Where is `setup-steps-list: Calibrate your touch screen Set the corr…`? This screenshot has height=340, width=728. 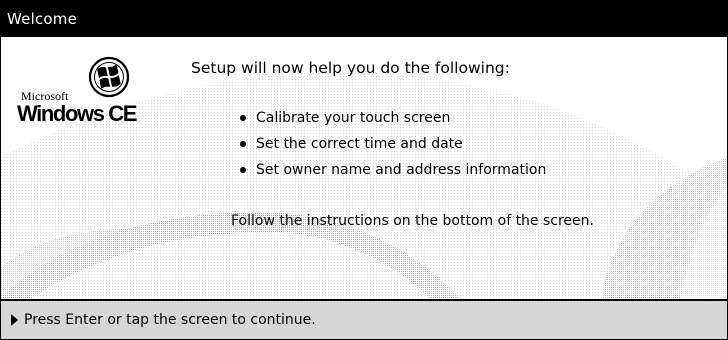 setup-steps-list: Calibrate your touch screen Set the corr… is located at coordinates (392, 144).